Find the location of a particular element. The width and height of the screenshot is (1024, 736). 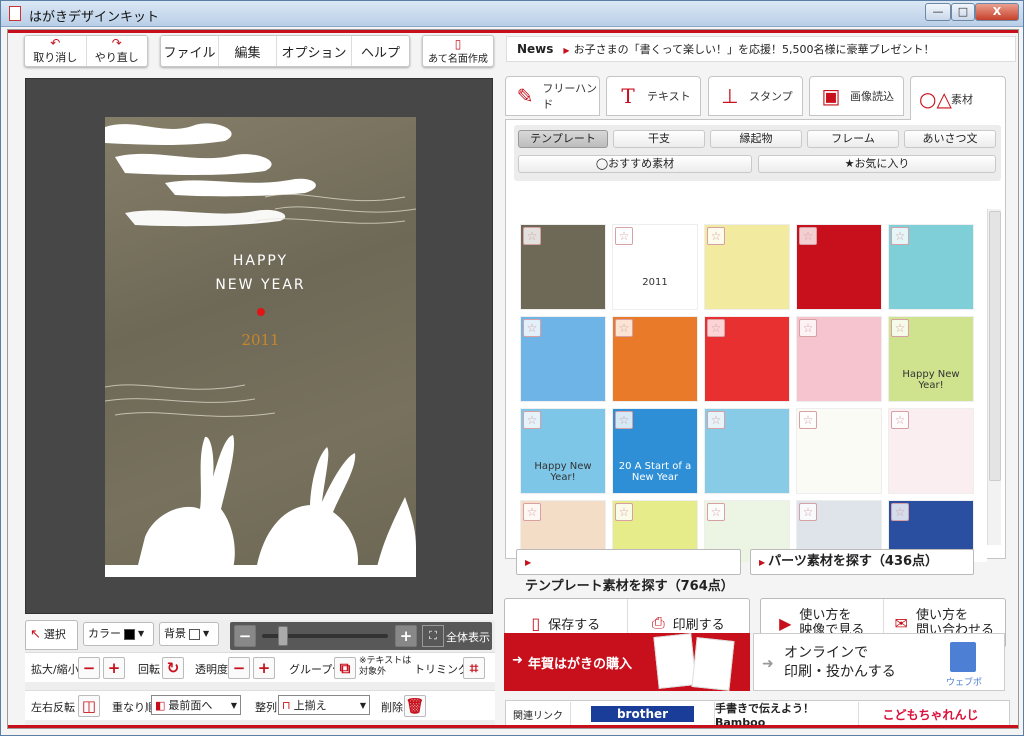

trash-icon: 🗑 is located at coordinates (415, 706).